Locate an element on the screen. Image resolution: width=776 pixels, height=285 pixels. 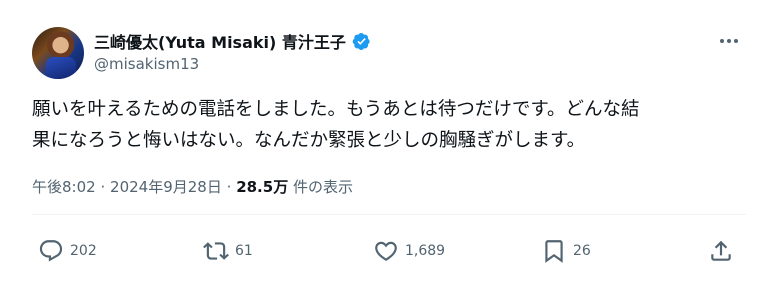
verified-badge-icon is located at coordinates (361, 41).